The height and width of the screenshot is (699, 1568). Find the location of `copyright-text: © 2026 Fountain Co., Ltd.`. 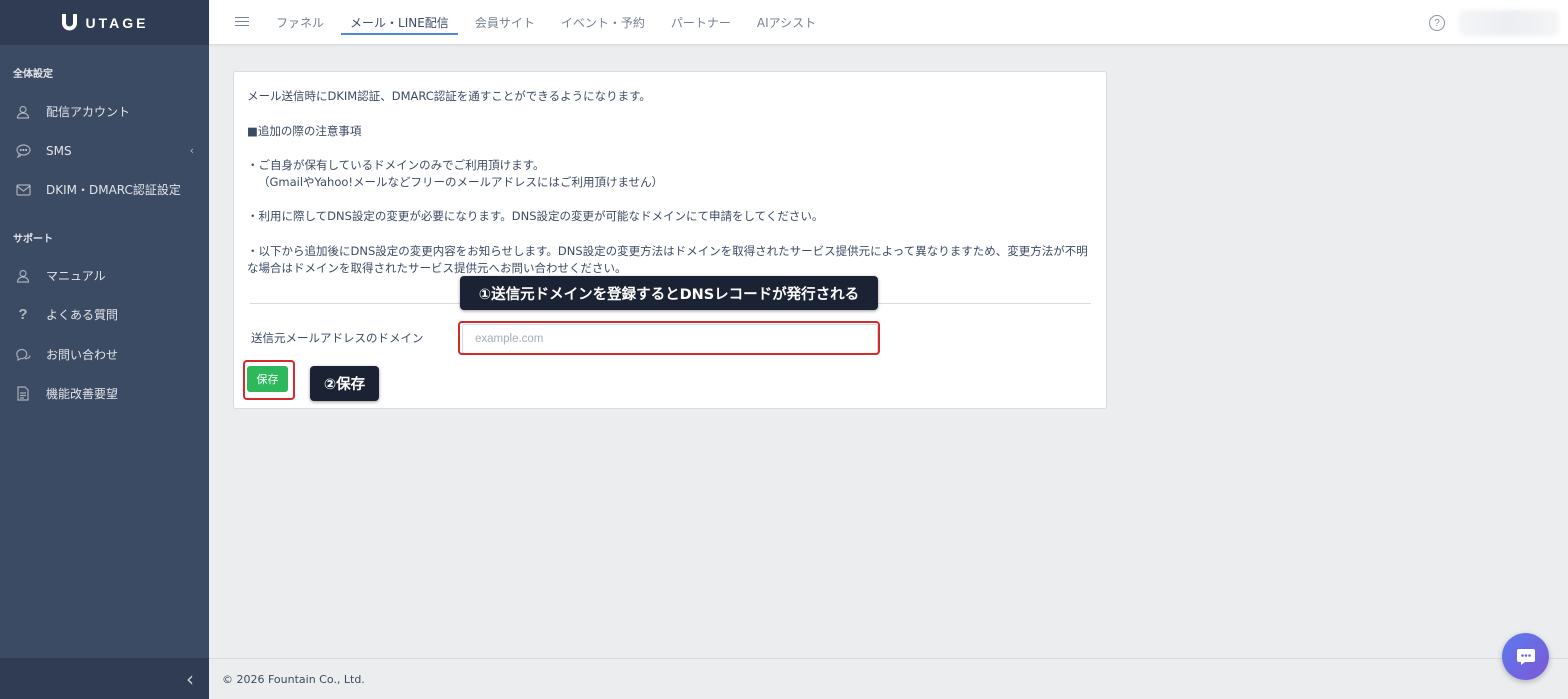

copyright-text: © 2026 Fountain Co., Ltd. is located at coordinates (293, 679).